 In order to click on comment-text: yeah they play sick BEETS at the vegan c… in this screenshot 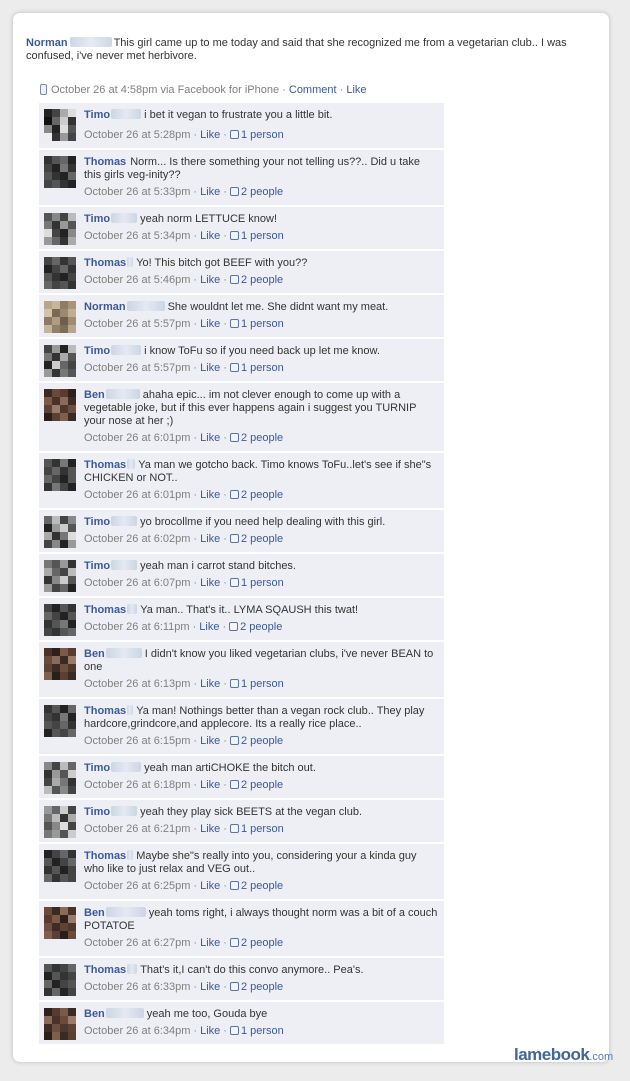, I will do `click(251, 812)`.